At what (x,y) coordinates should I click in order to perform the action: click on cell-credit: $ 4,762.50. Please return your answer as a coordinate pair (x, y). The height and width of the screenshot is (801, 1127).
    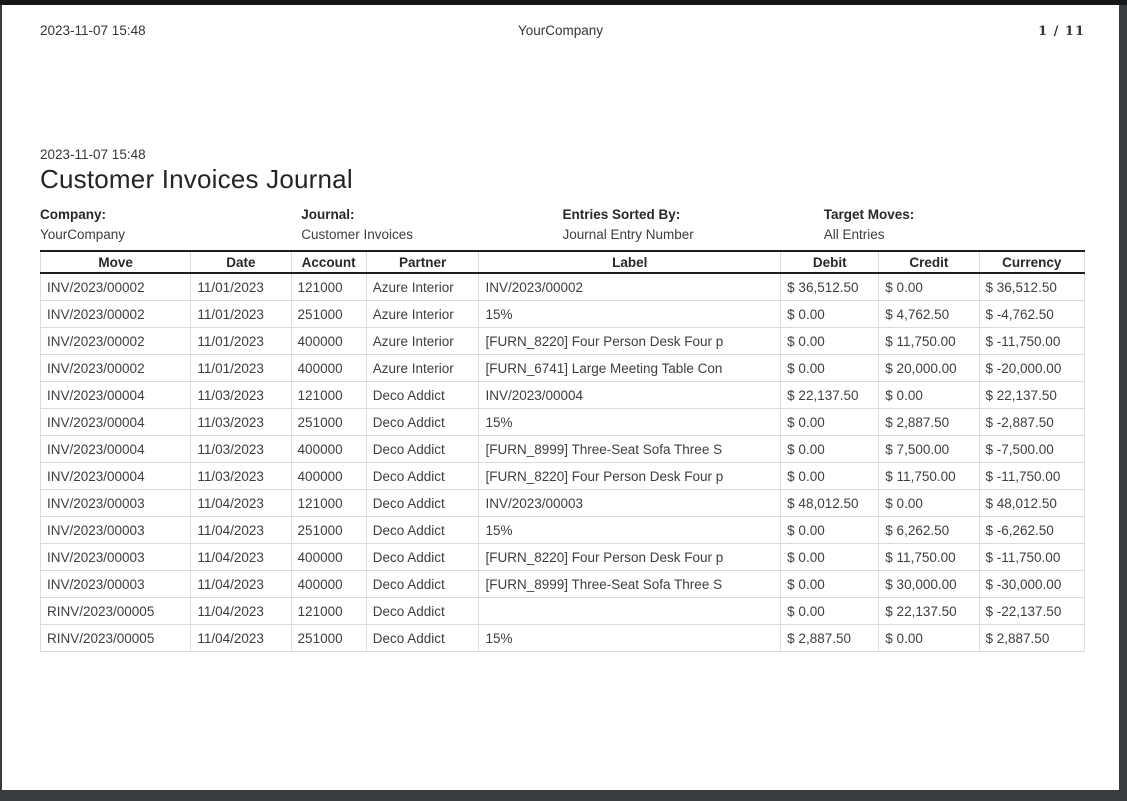
    Looking at the image, I should click on (929, 314).